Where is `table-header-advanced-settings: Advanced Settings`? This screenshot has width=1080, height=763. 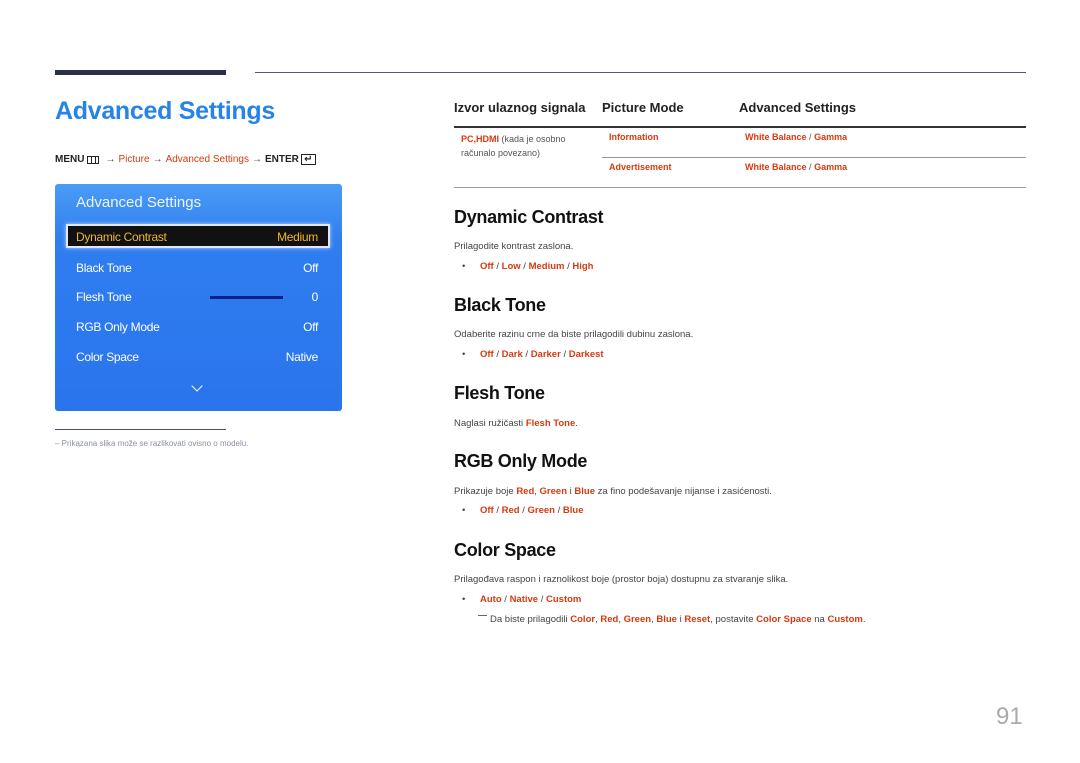
table-header-advanced-settings: Advanced Settings is located at coordinates (798, 107).